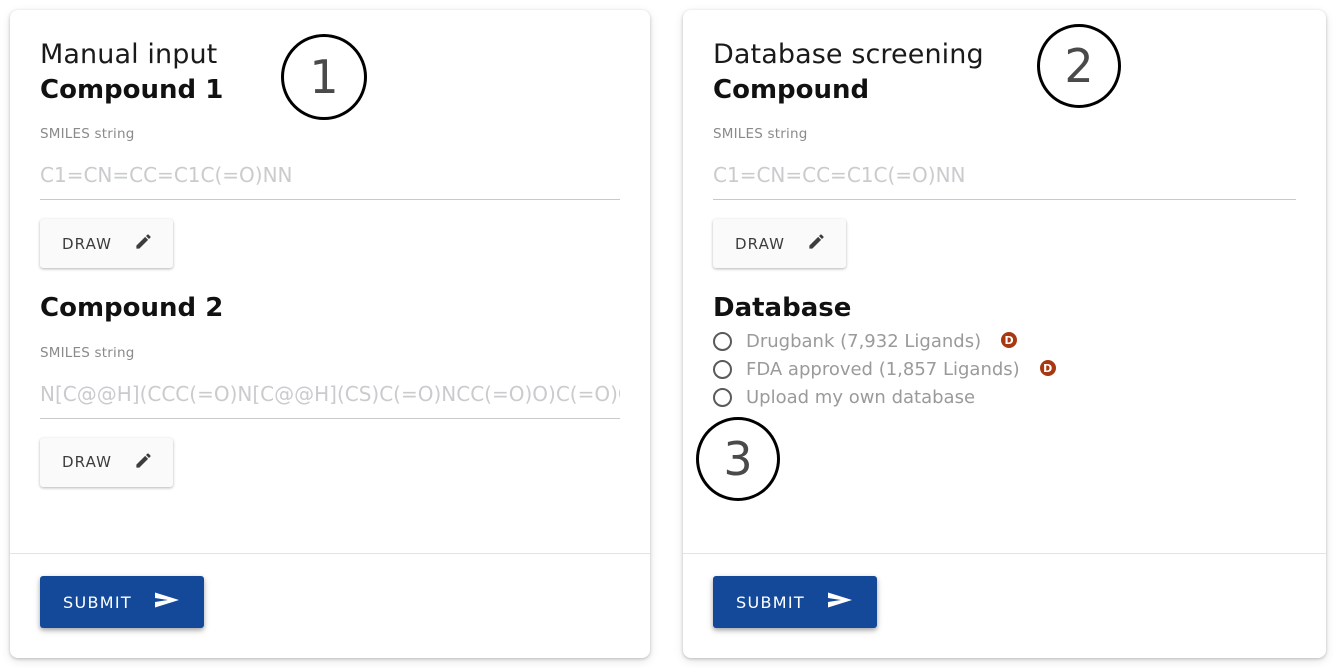 The height and width of the screenshot is (668, 1336). I want to click on database-option-label: Upload my own database, so click(861, 397).